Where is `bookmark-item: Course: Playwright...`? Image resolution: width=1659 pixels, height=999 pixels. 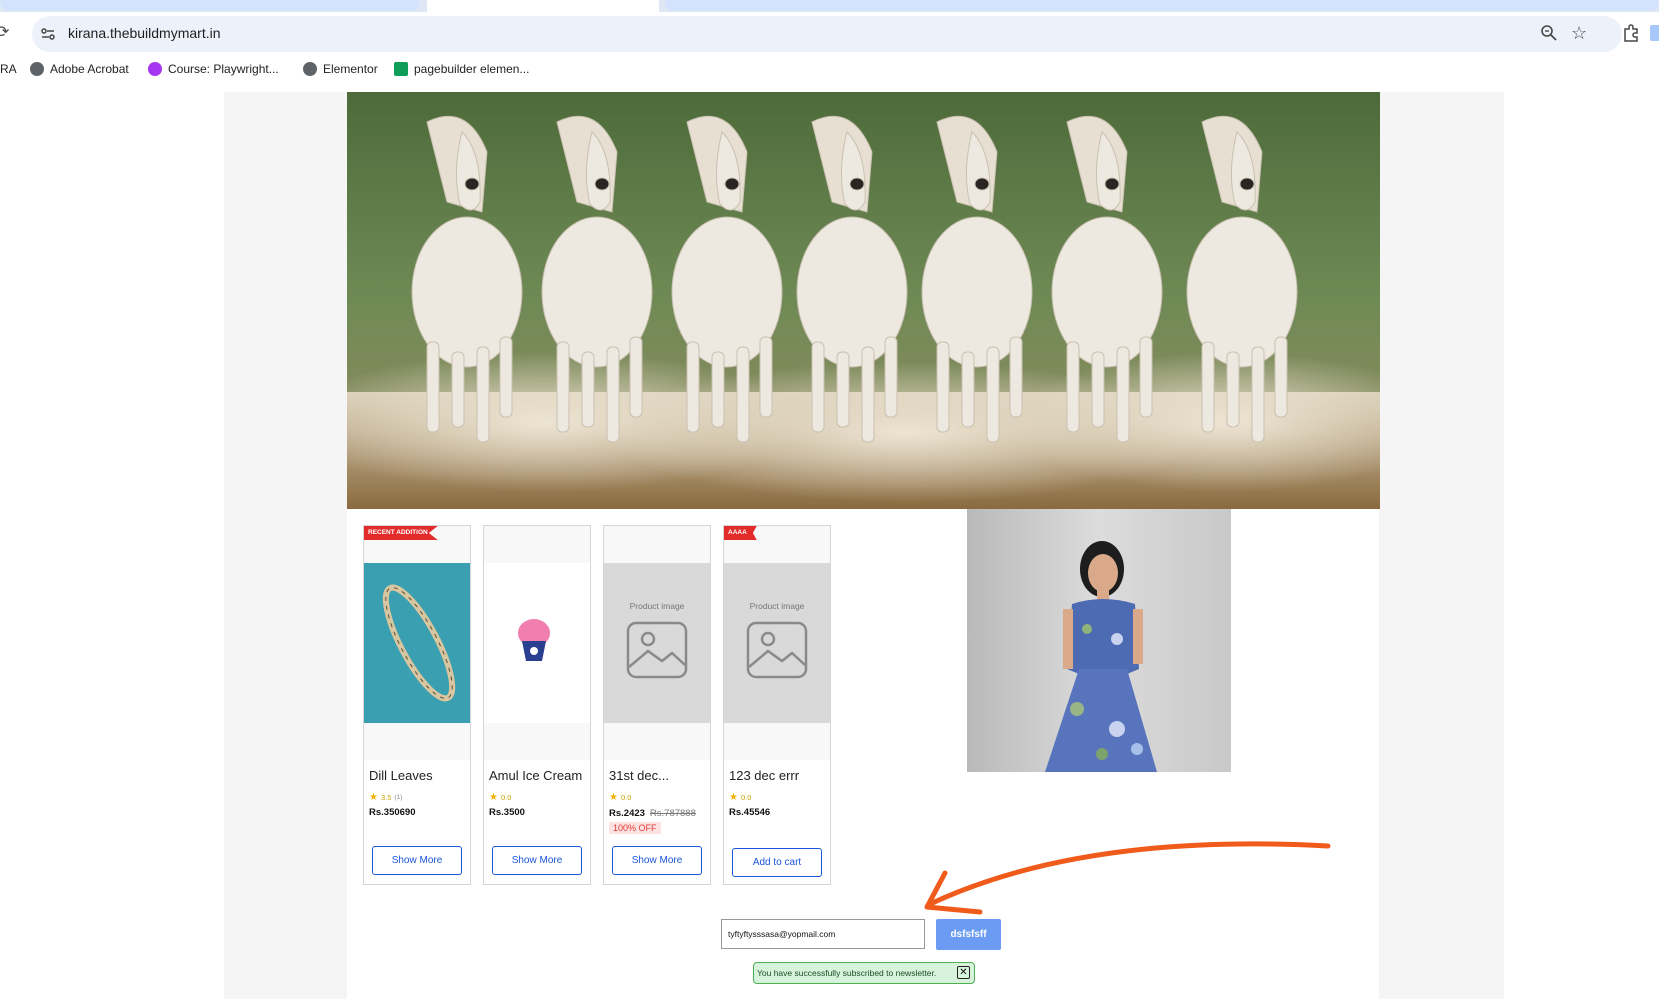
bookmark-item: Course: Playwright... is located at coordinates (213, 69).